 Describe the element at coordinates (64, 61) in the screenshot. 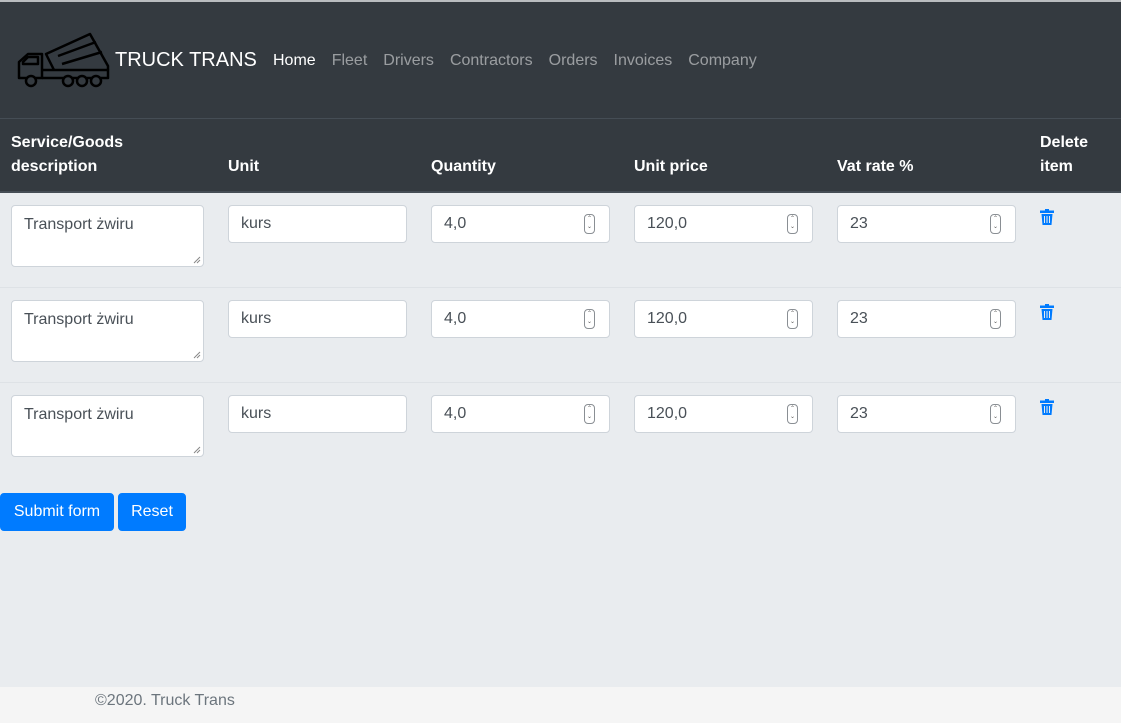

I see `dump-truck-logo-icon` at that location.